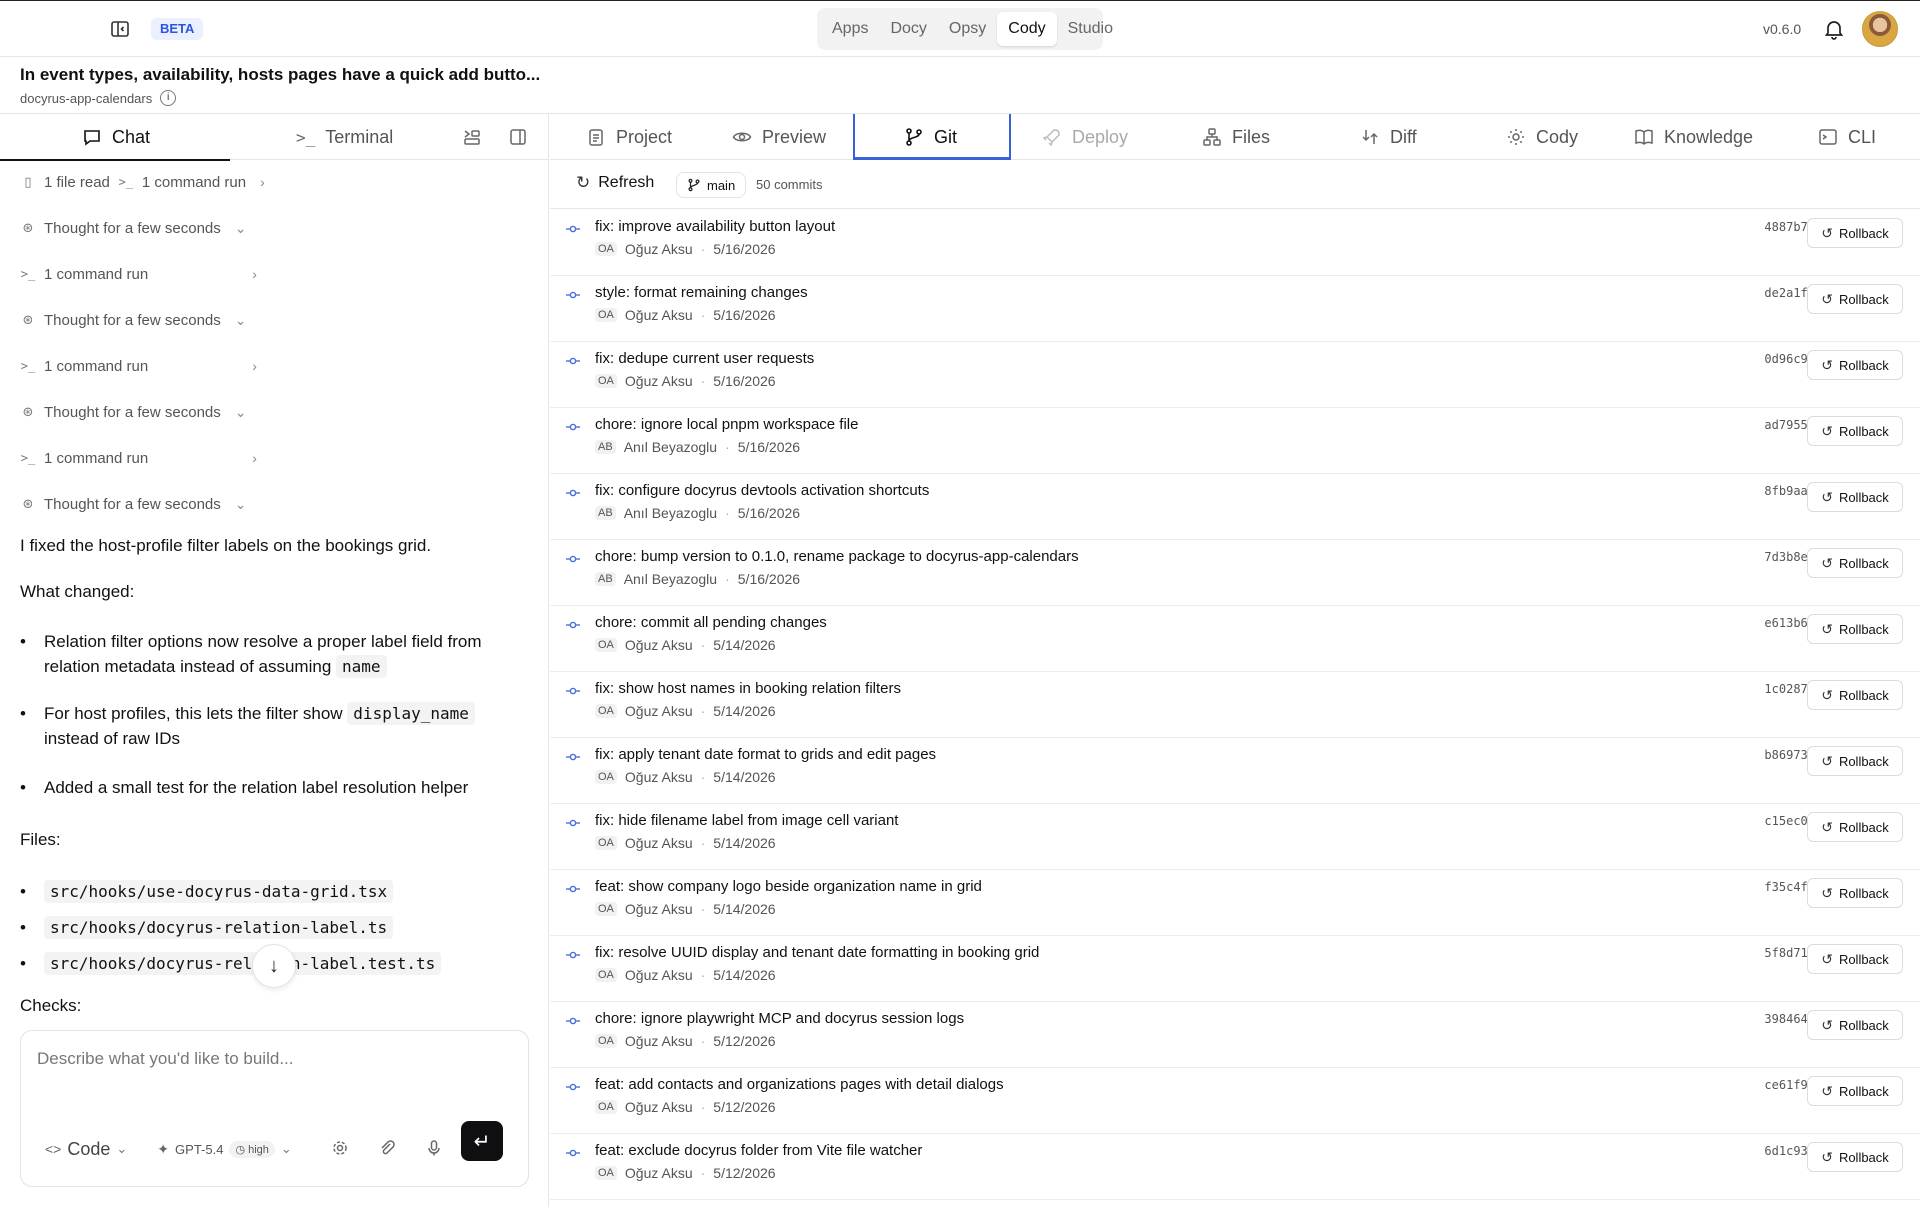  Describe the element at coordinates (1779, 1151) in the screenshot. I see `commit-hash: 6d1c932` at that location.